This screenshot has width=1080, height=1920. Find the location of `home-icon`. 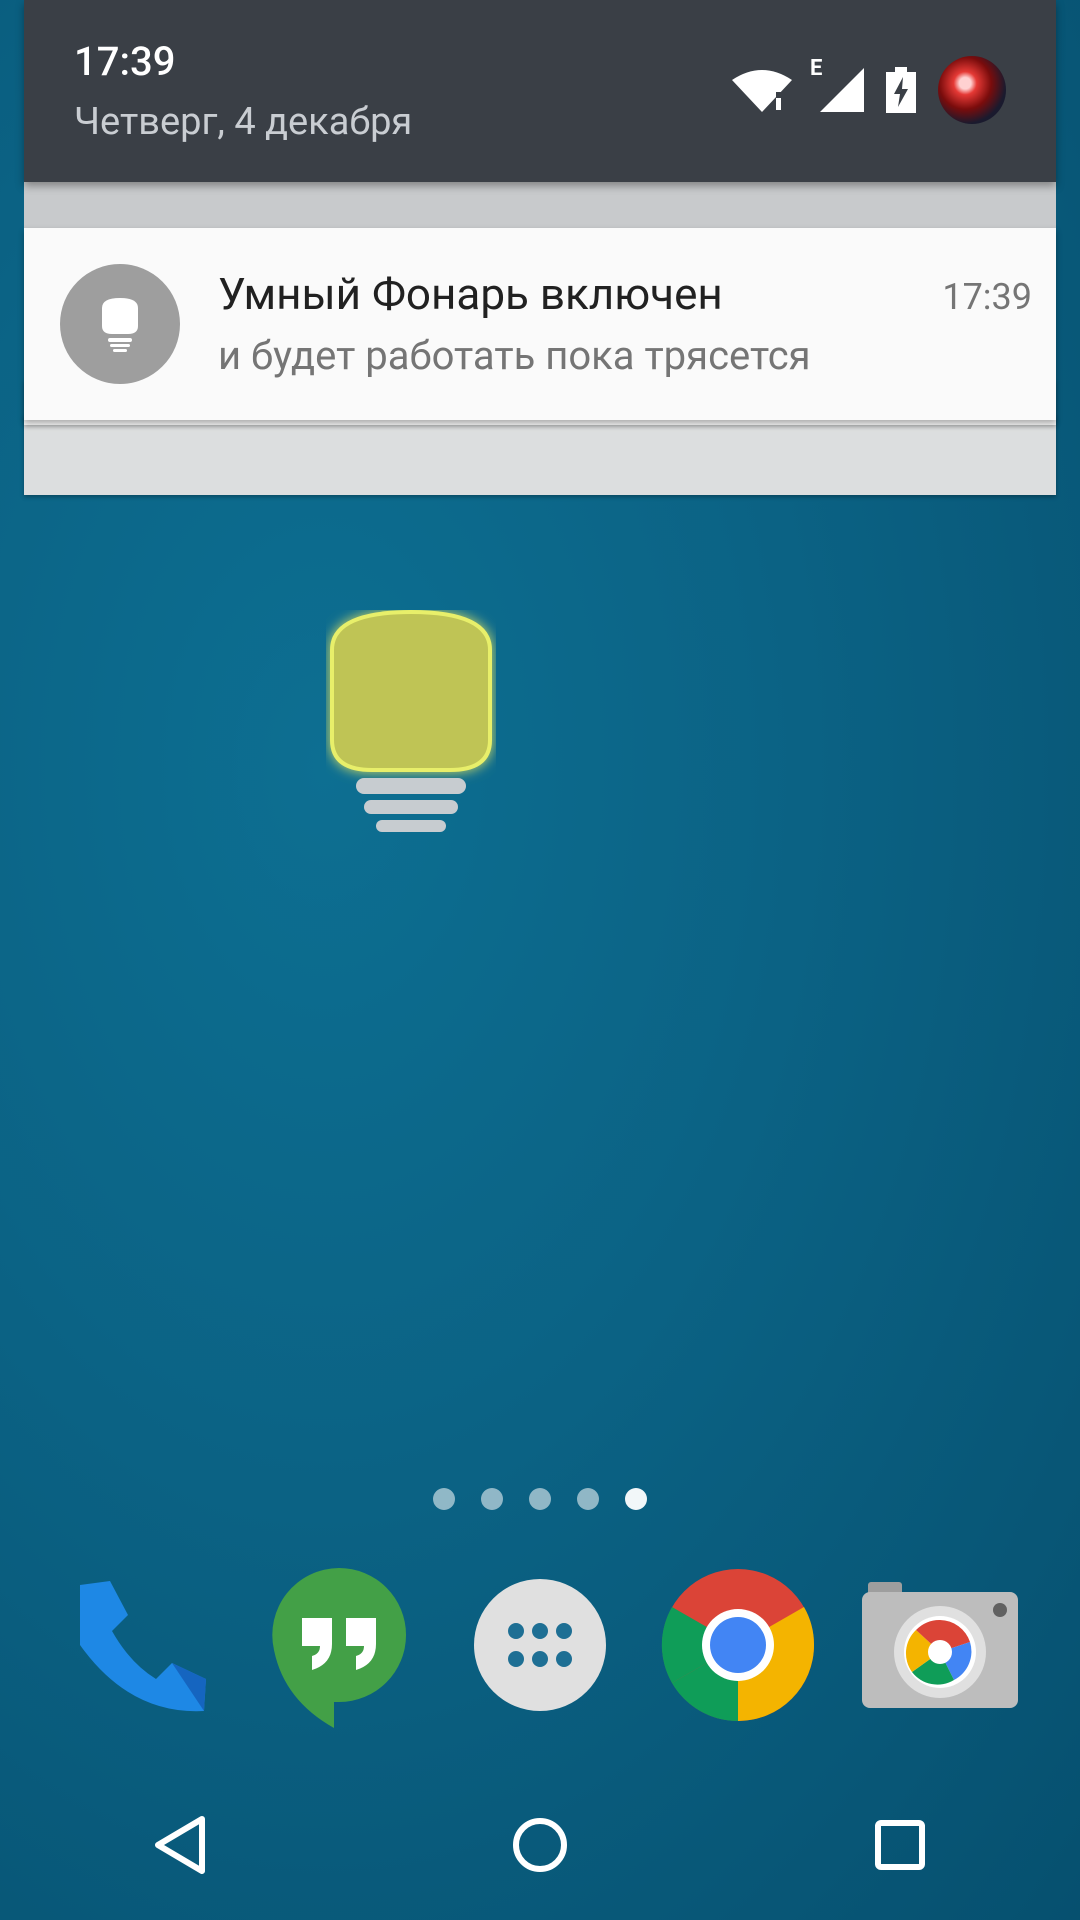

home-icon is located at coordinates (540, 1845).